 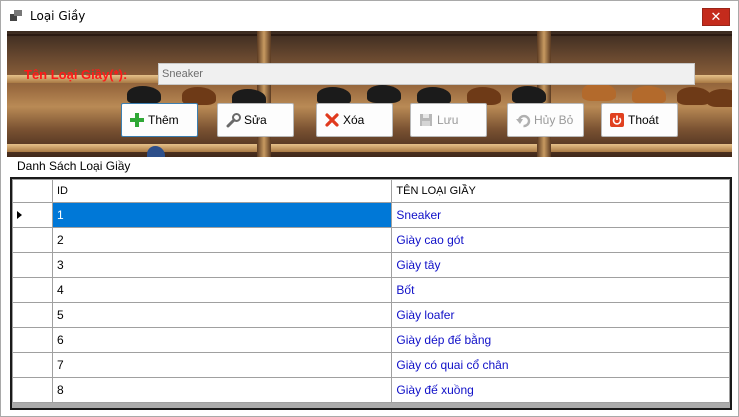 I want to click on exit-button-label: Thoát, so click(x=643, y=120).